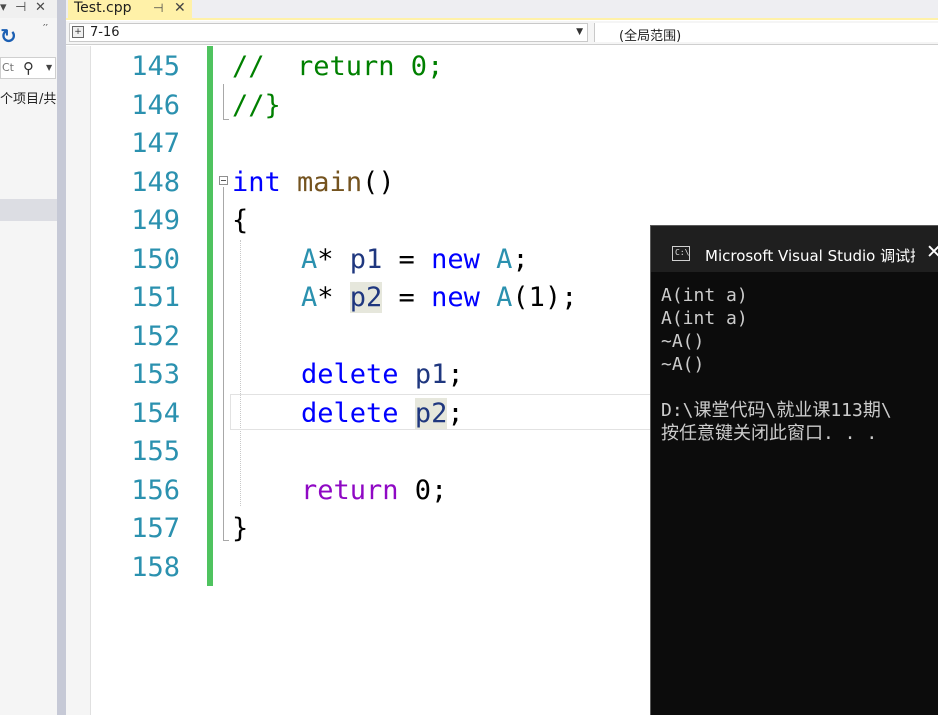 The image size is (938, 715). I want to click on global-scope-dropdown: (全局范围), so click(766, 33).